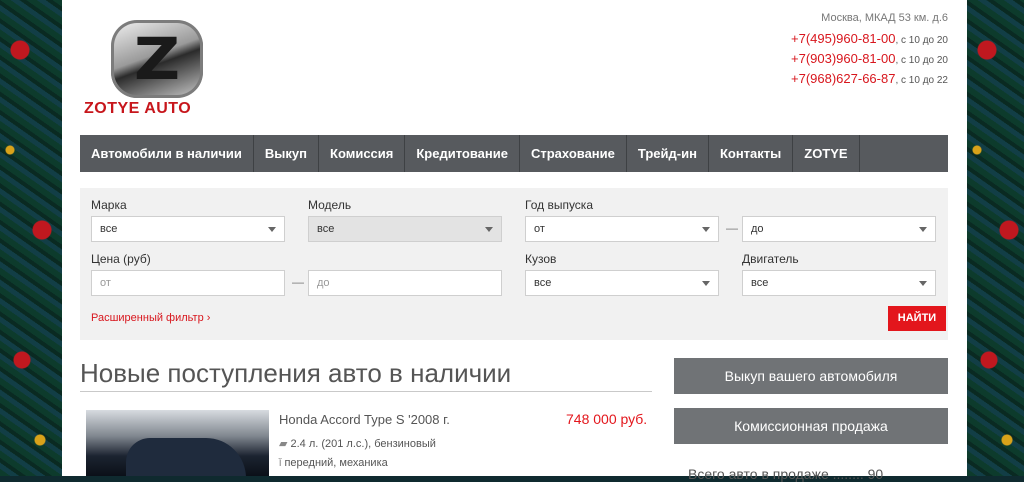  Describe the element at coordinates (839, 283) in the screenshot. I see `engine-select: все` at that location.